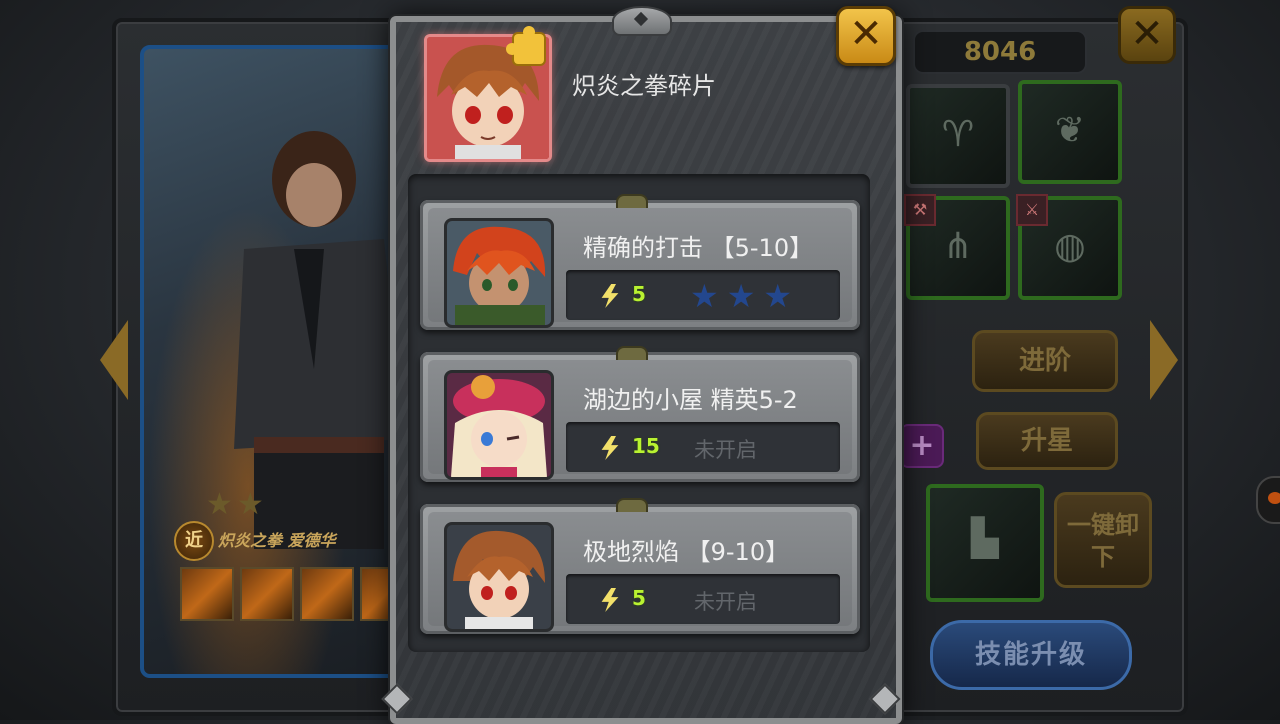  What do you see at coordinates (525, 45) in the screenshot?
I see `puzzle-fragment-icon` at bounding box center [525, 45].